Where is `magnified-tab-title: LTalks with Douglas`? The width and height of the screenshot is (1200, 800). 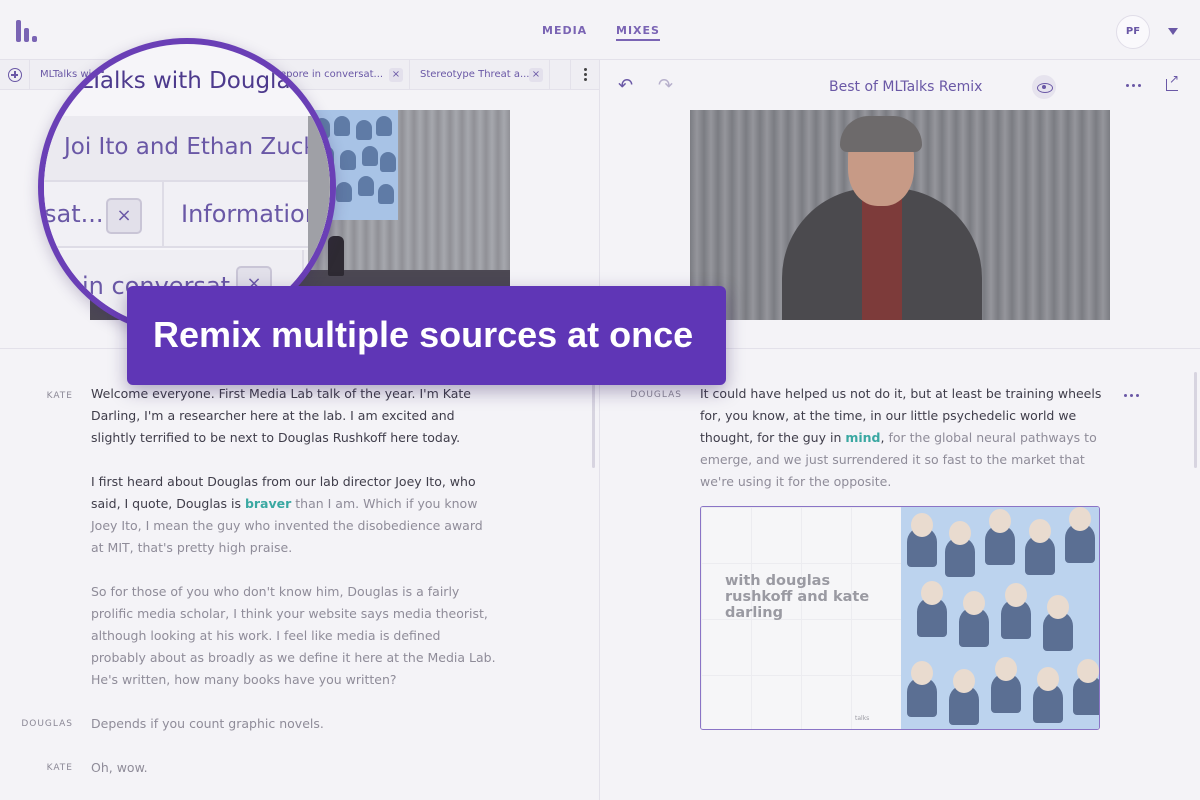
magnified-tab-title: LTalks with Douglas is located at coordinates (191, 81).